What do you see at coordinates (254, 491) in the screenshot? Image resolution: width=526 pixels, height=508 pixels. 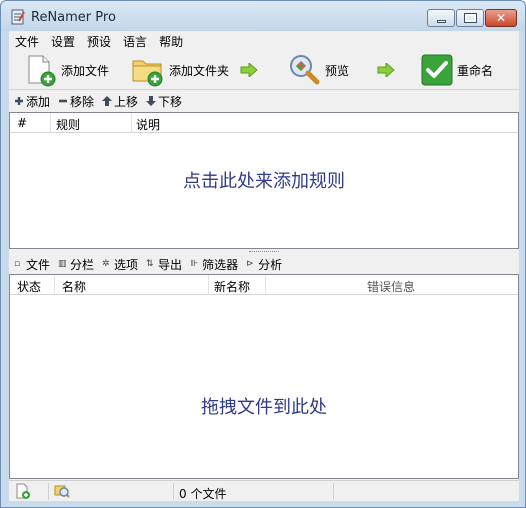 I see `status-cell-count` at bounding box center [254, 491].